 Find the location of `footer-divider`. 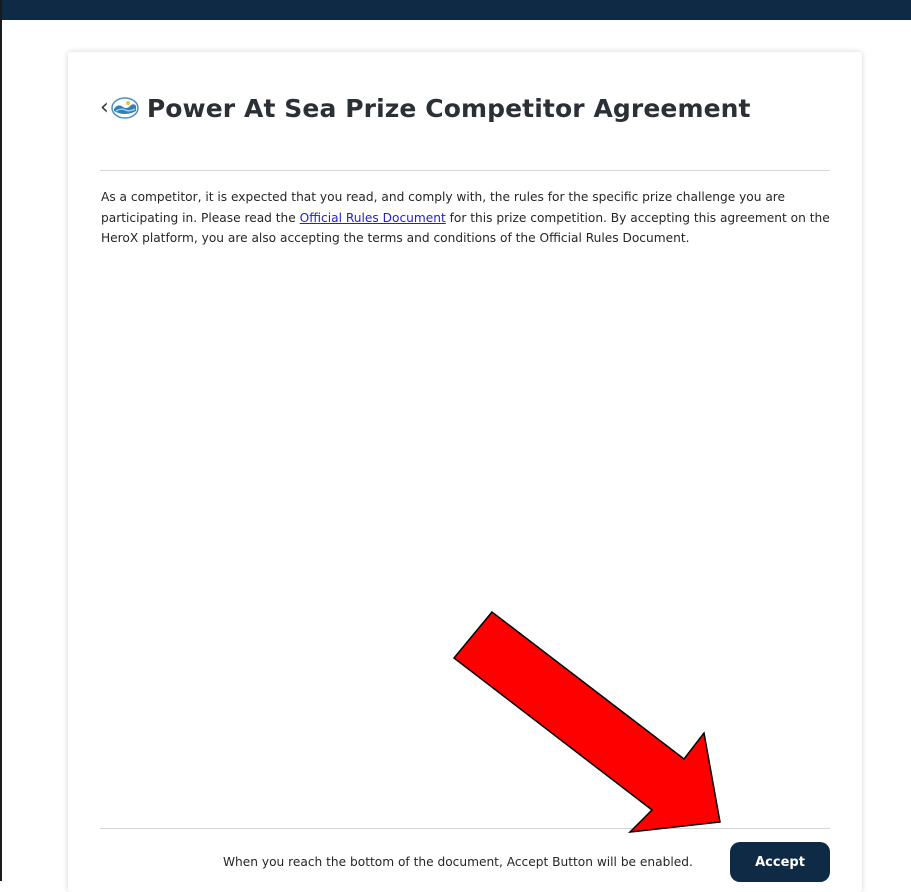

footer-divider is located at coordinates (465, 828).